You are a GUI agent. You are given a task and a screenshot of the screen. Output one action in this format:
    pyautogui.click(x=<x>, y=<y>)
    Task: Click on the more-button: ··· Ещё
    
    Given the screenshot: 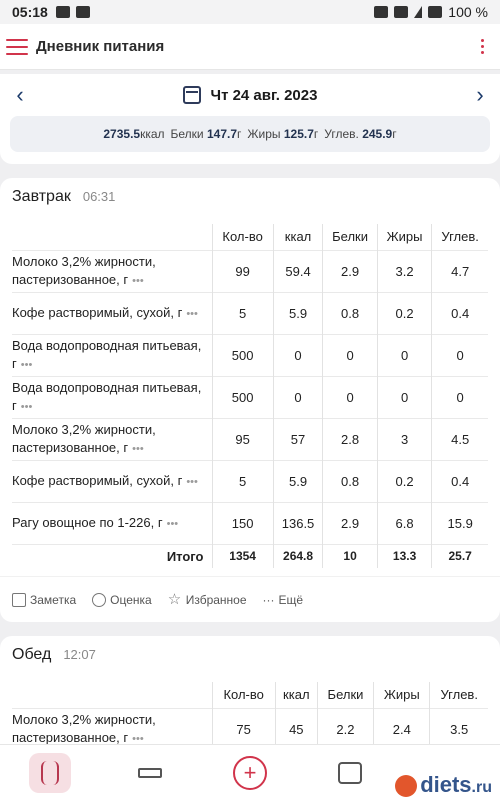 What is the action you would take?
    pyautogui.click(x=283, y=600)
    